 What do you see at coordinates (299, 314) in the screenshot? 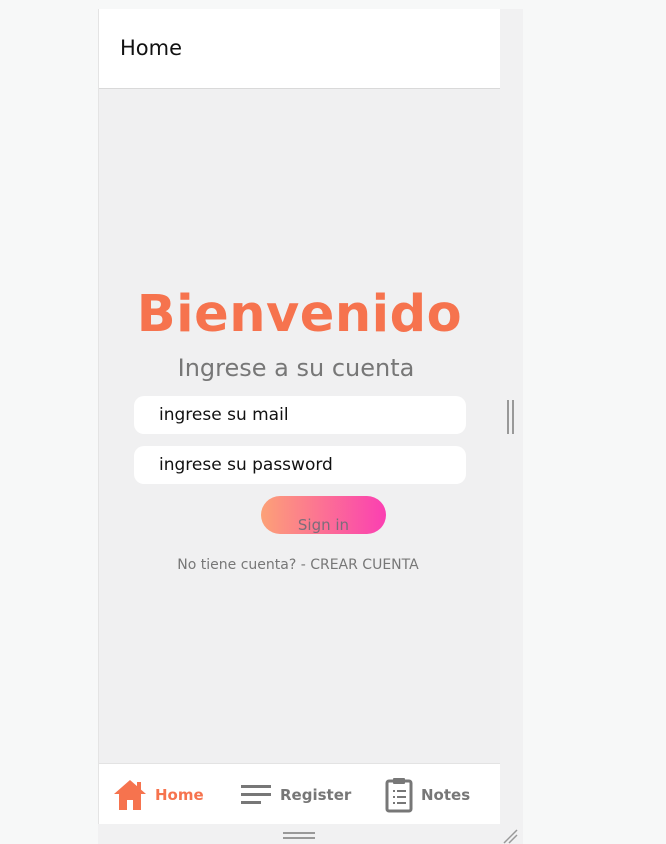
I see `welcome-title: Bienvenido` at bounding box center [299, 314].